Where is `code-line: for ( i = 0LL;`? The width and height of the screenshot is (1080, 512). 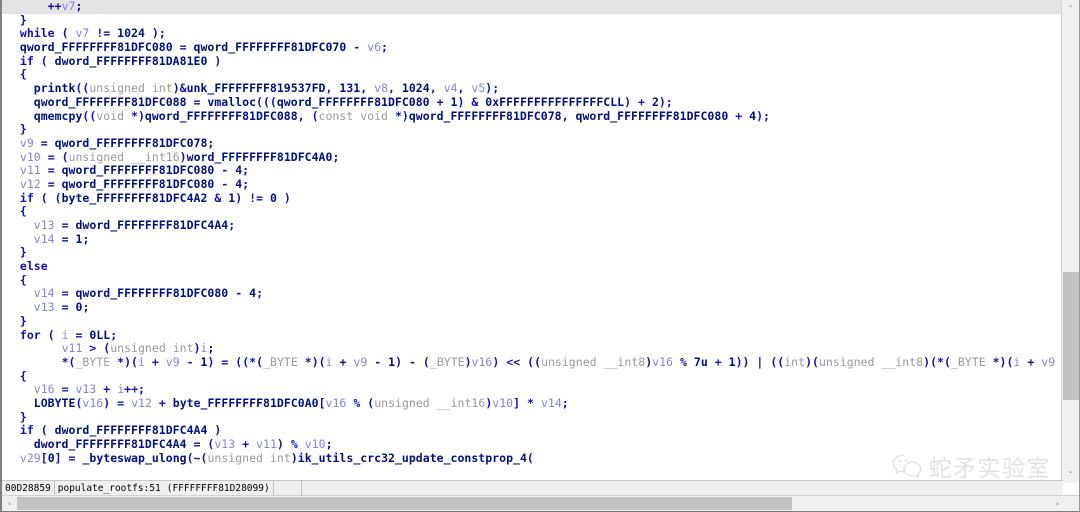
code-line: for ( i = 0LL; is located at coordinates (532, 335).